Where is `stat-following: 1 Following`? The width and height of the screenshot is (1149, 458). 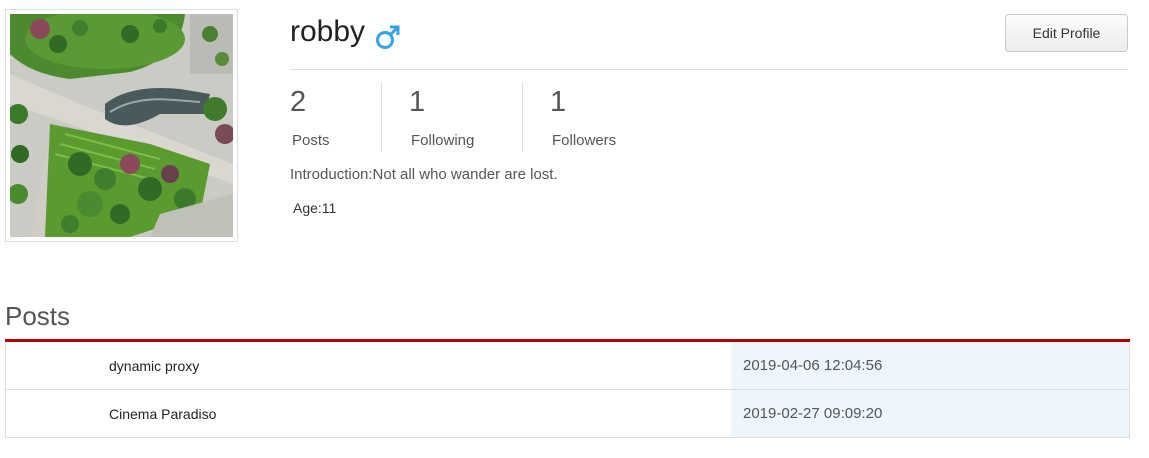 stat-following: 1 Following is located at coordinates (451, 117).